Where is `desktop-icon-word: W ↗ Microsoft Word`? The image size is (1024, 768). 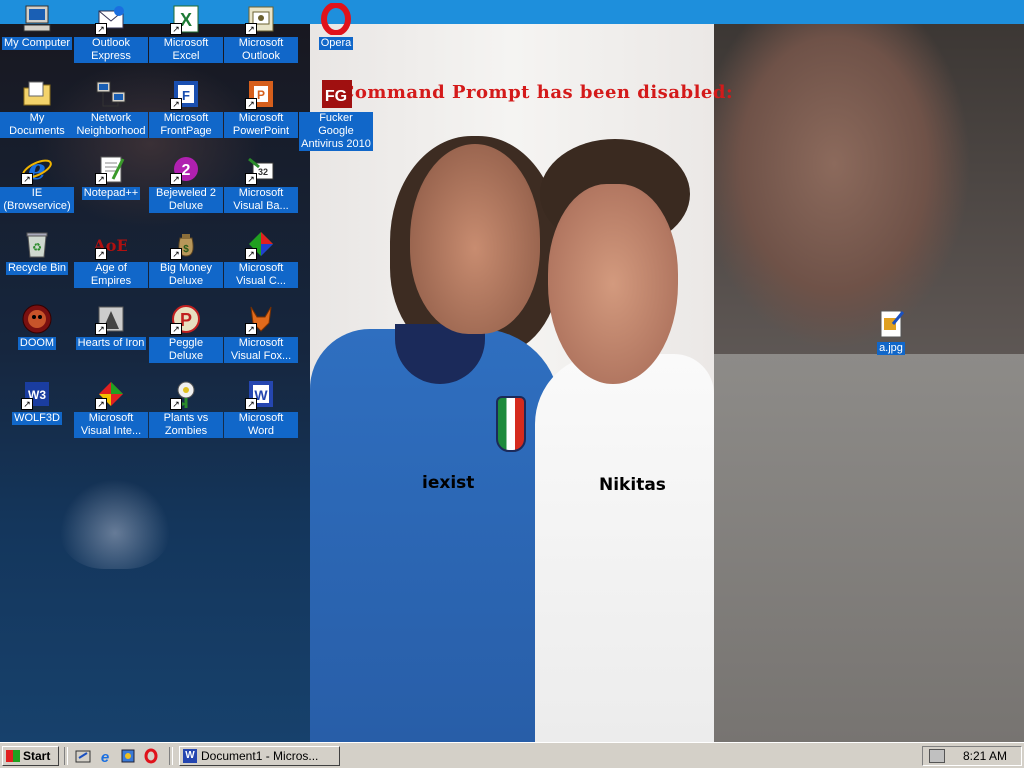 desktop-icon-word: W ↗ Microsoft Word is located at coordinates (261, 408).